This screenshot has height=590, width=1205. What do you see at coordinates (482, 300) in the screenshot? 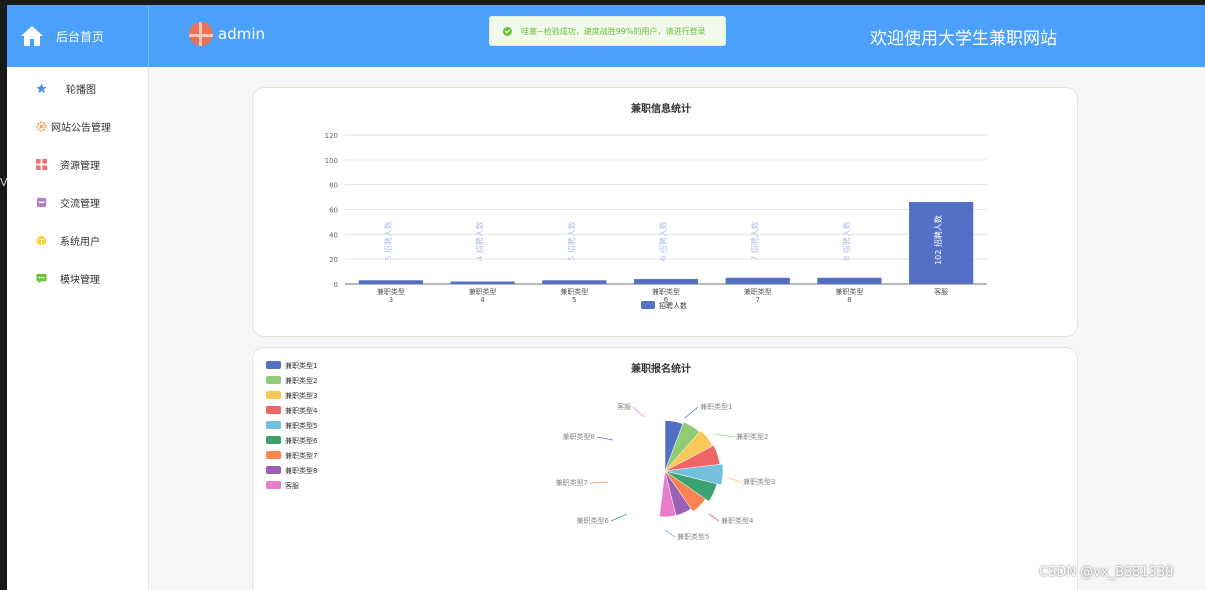
I see `x-tick-label: 4` at bounding box center [482, 300].